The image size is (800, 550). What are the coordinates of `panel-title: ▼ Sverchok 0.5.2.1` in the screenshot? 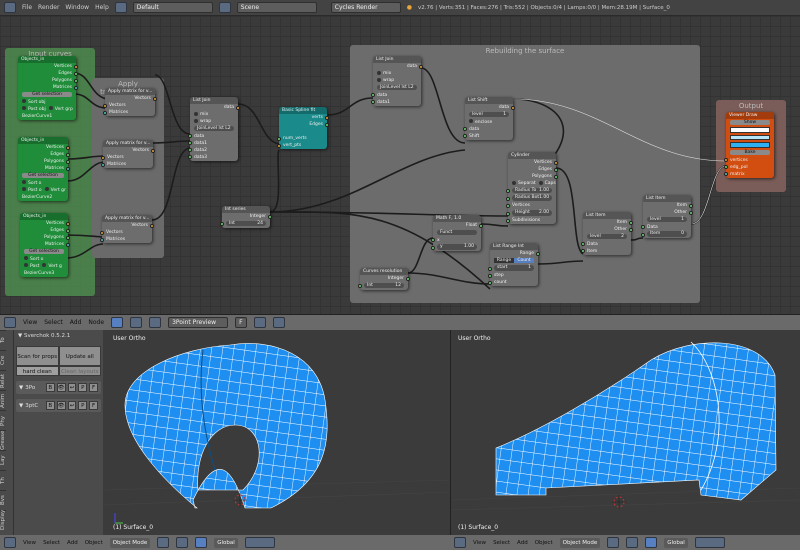 It's located at (58, 336).